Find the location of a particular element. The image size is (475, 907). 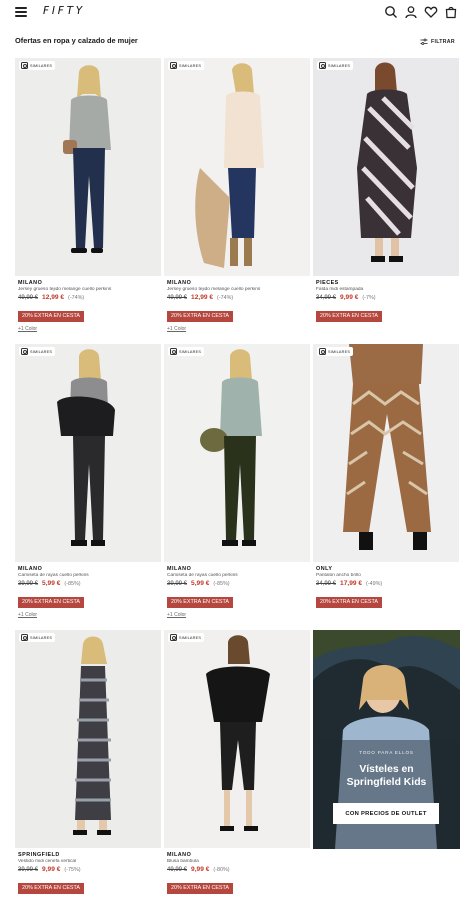

discount: (-80%) is located at coordinates (221, 870).